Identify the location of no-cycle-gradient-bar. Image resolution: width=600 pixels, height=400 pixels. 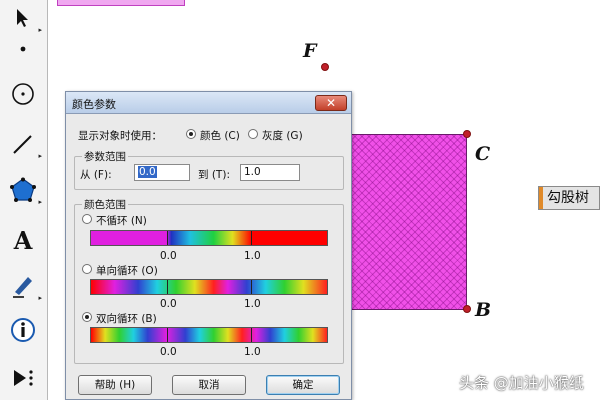
(209, 238).